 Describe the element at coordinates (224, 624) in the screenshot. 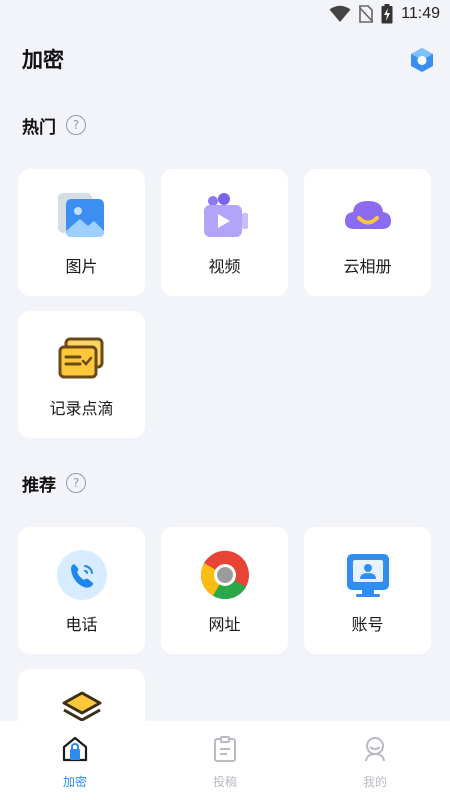

I see `card-label: 网址` at that location.